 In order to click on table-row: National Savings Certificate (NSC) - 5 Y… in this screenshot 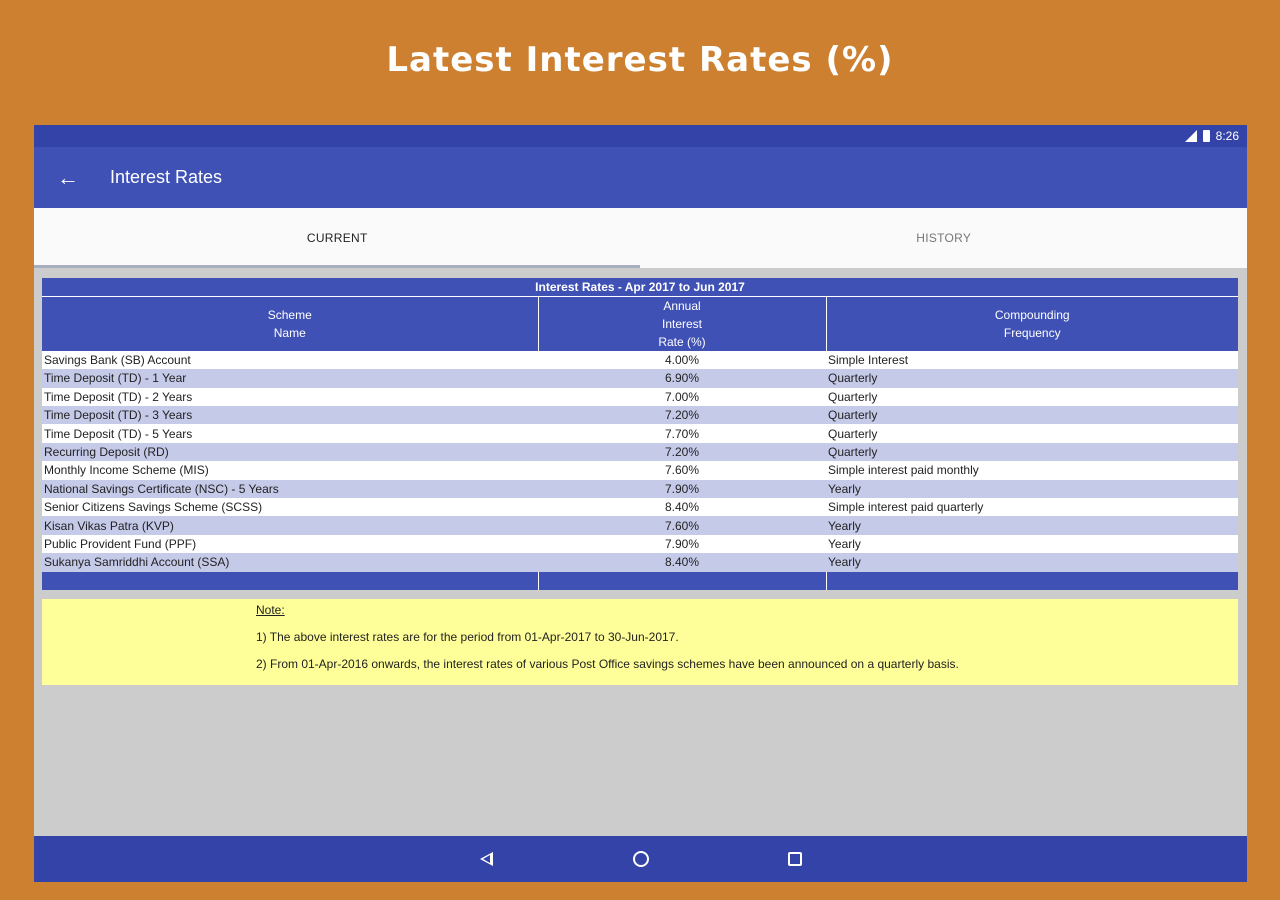, I will do `click(640, 489)`.